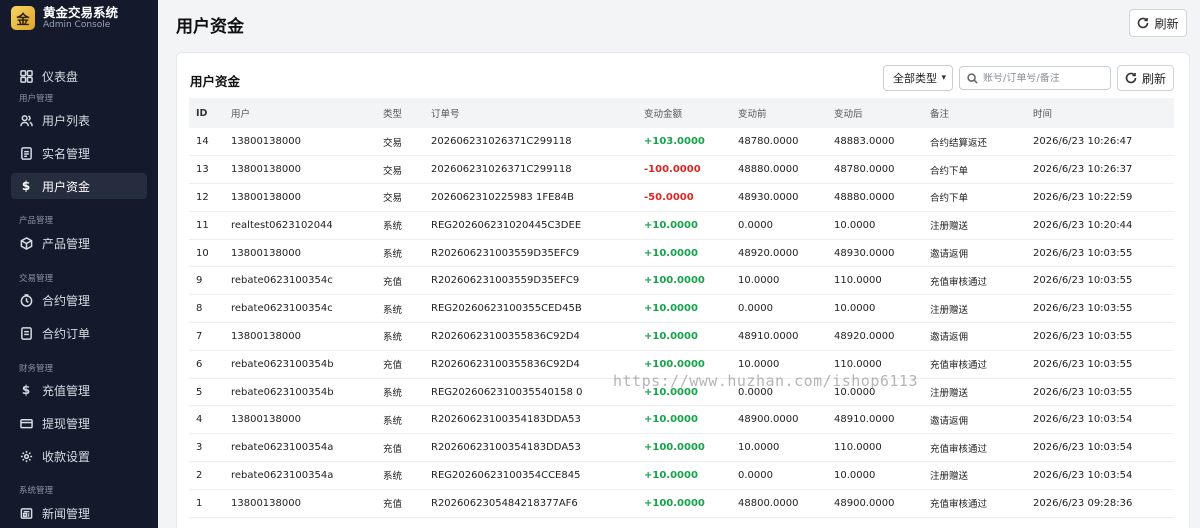 Image resolution: width=1200 pixels, height=528 pixels. Describe the element at coordinates (768, 336) in the screenshot. I see `cell-before: 48910.0000` at that location.